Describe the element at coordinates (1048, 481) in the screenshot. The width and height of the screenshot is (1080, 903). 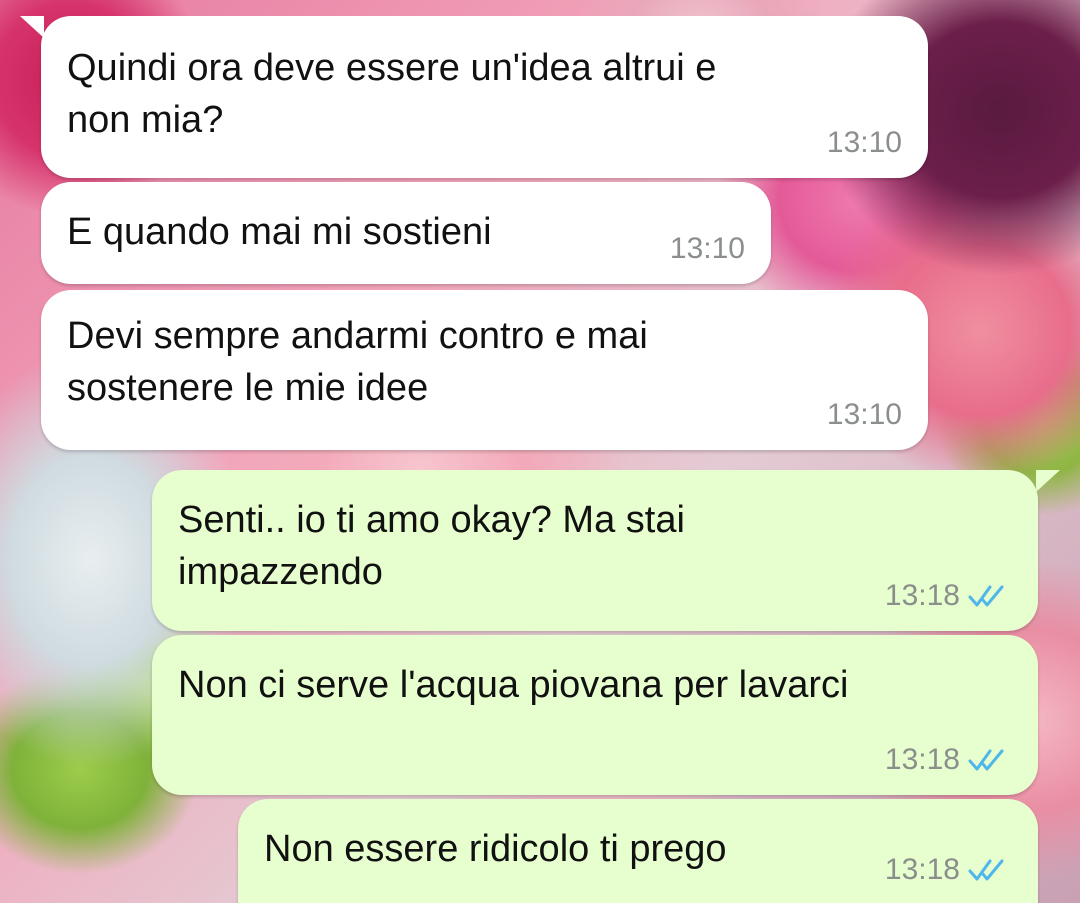
I see `outgoing-bubble-tail` at that location.